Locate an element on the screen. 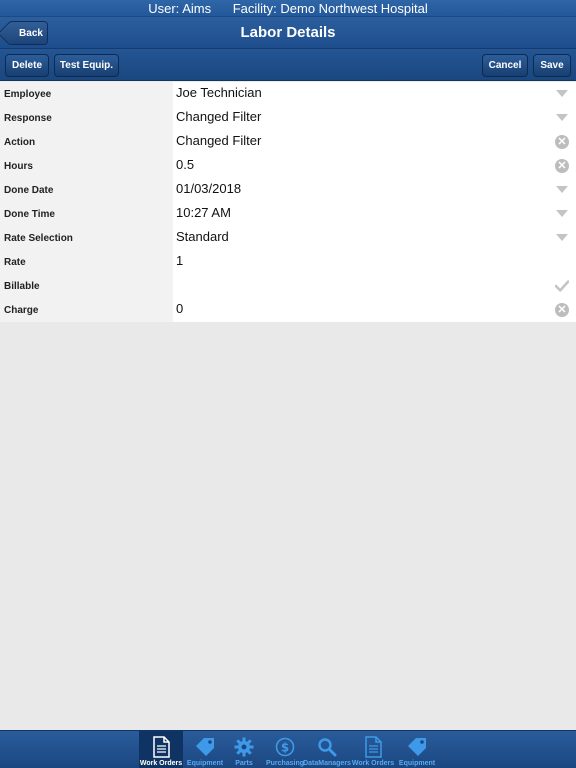 The width and height of the screenshot is (576, 768). cancel-button: Cancel is located at coordinates (505, 65).